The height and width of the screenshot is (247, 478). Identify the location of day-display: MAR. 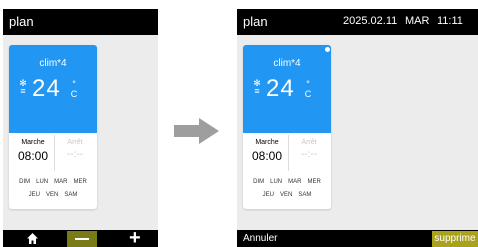
(417, 21).